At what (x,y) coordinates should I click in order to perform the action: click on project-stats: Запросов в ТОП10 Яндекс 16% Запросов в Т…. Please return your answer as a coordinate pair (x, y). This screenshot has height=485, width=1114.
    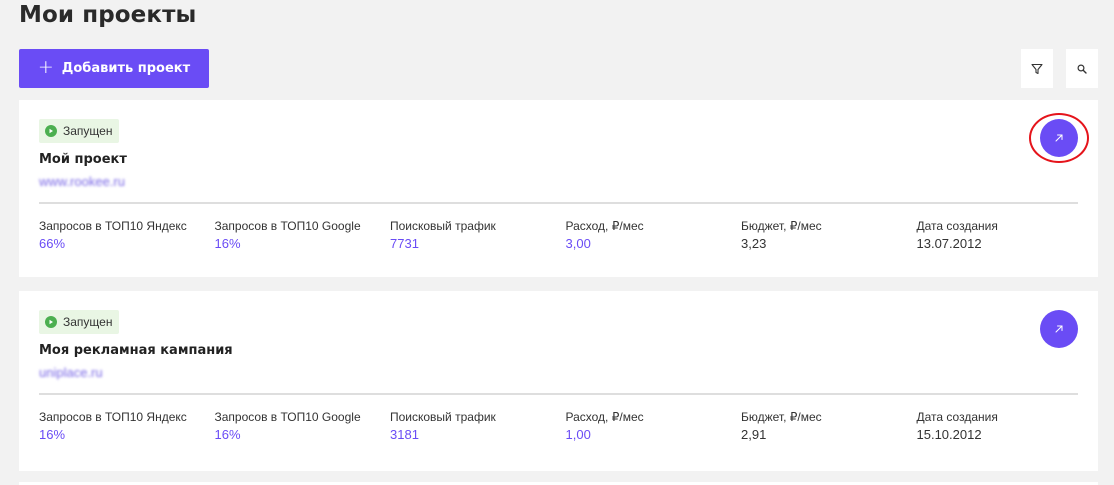
    Looking at the image, I should click on (569, 426).